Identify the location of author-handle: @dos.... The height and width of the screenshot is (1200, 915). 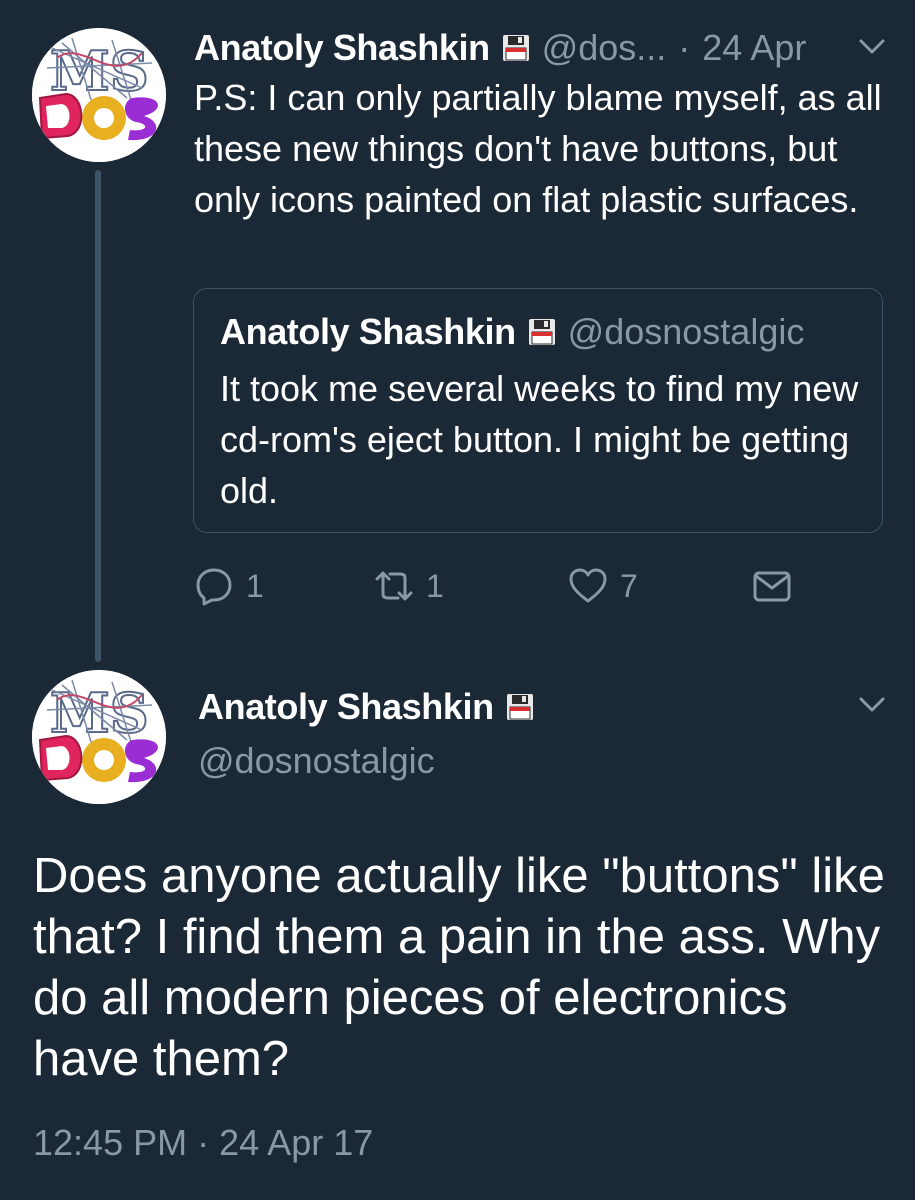
(604, 48).